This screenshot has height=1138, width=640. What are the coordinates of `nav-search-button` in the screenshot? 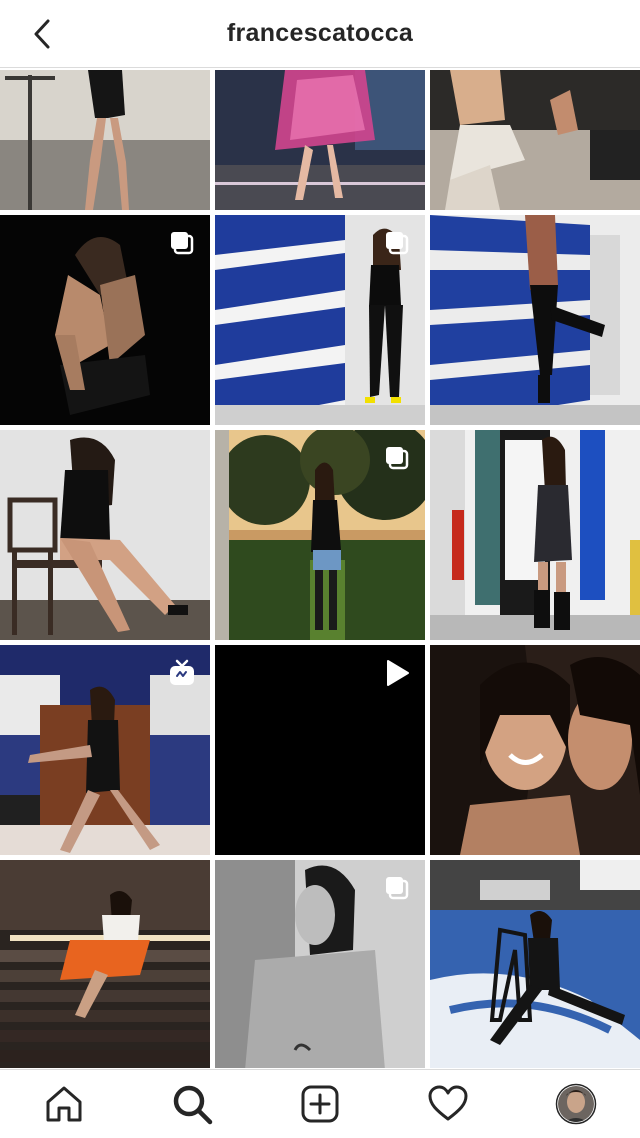 It's located at (192, 1104).